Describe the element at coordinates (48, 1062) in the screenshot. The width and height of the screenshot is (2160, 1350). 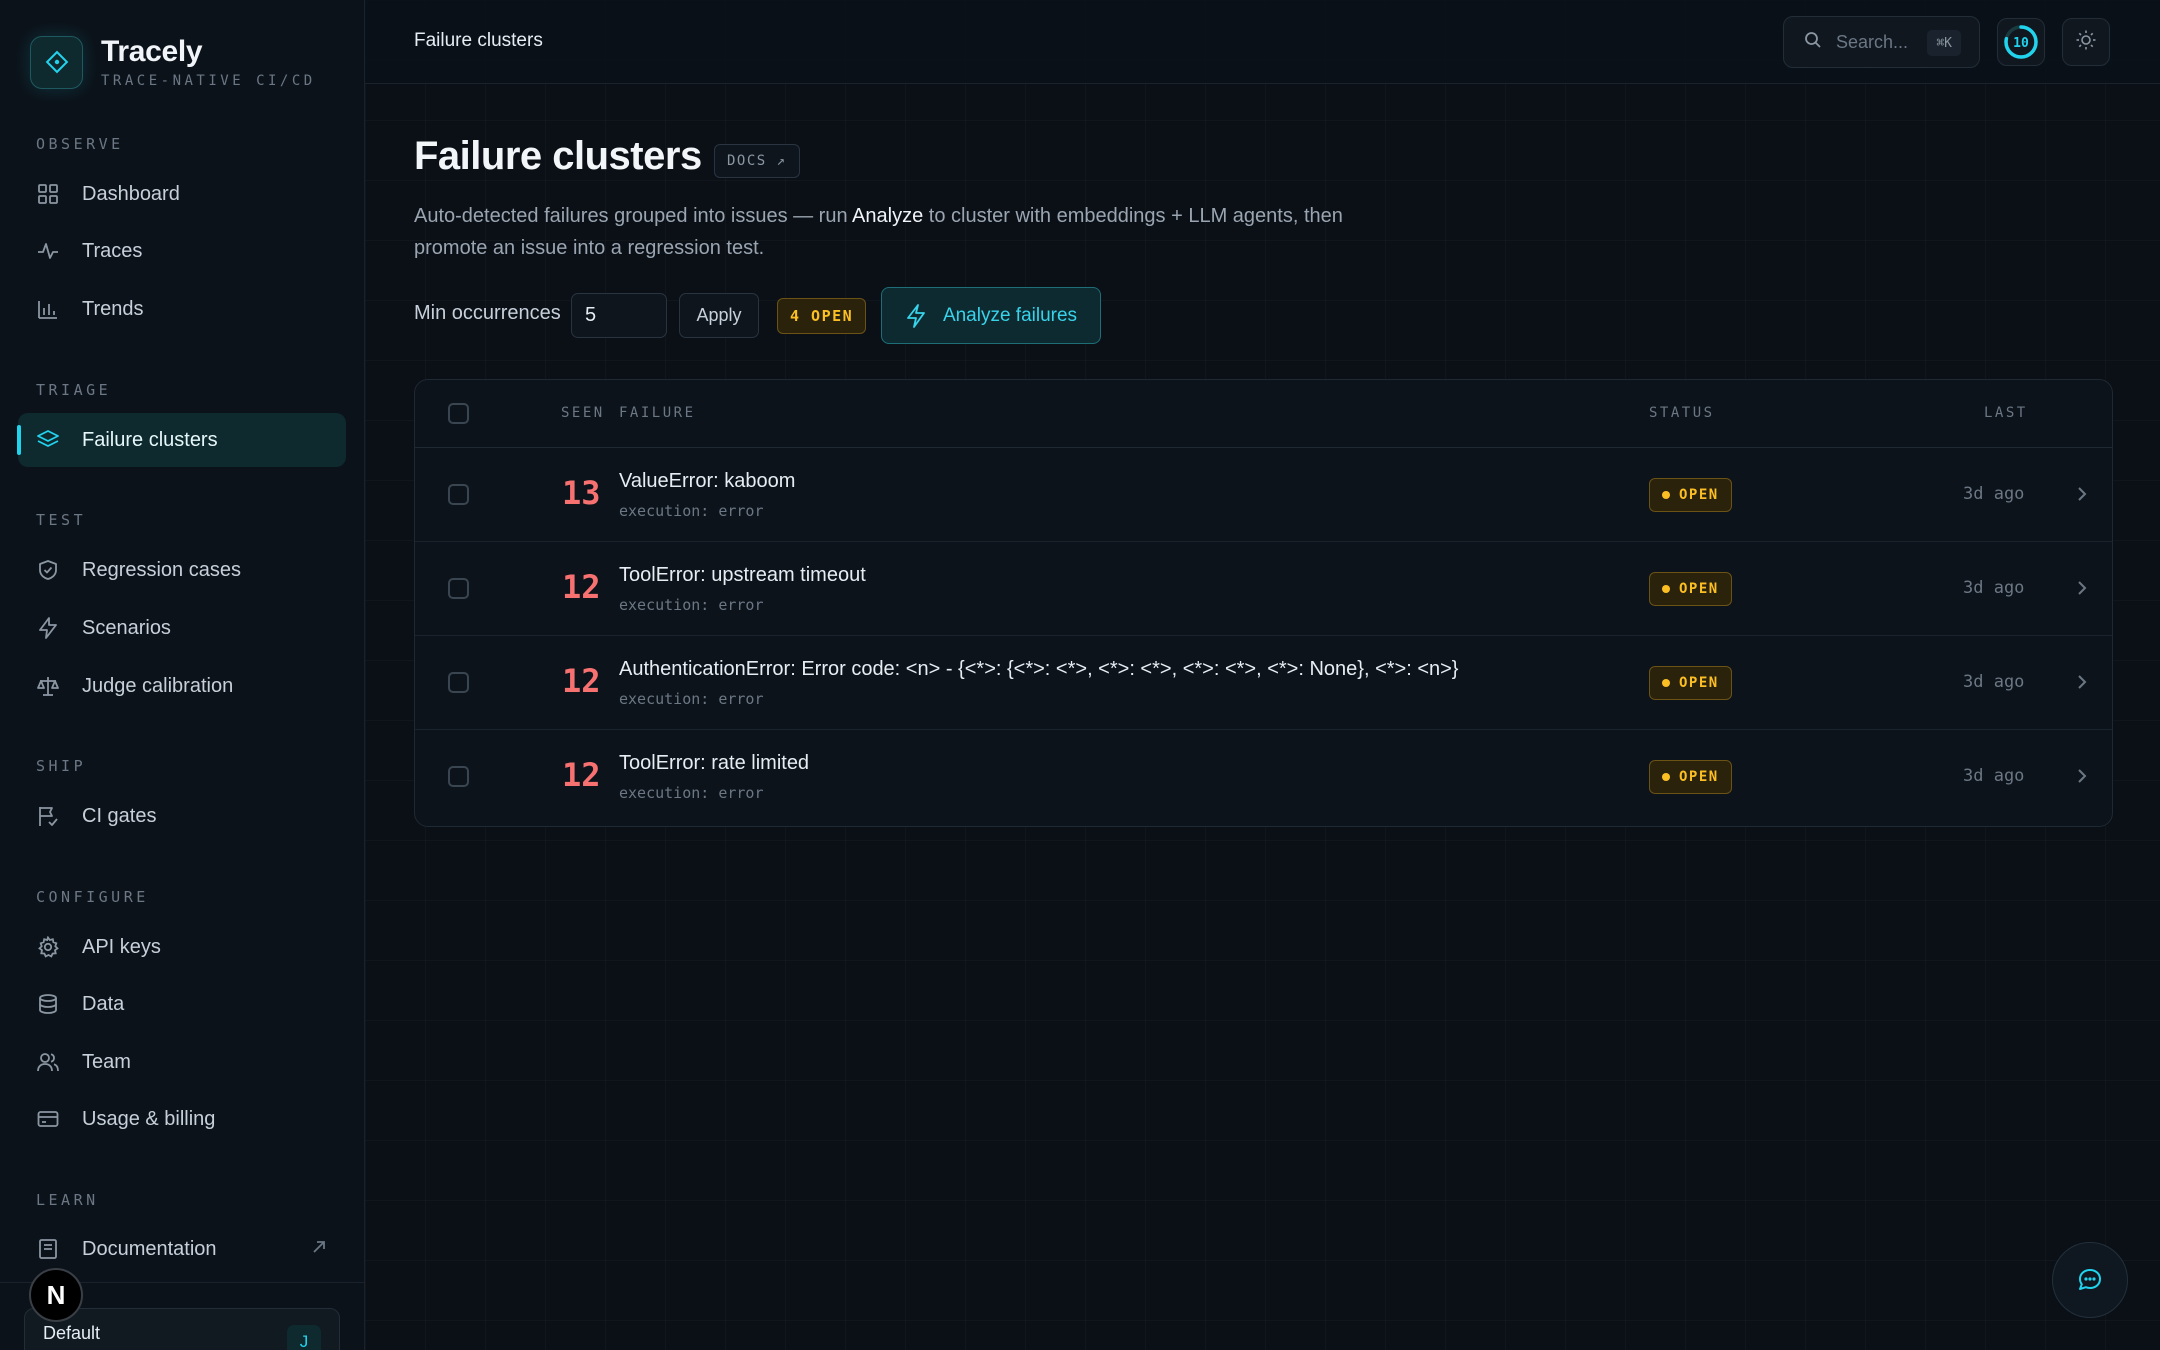
I see `users-icon` at that location.